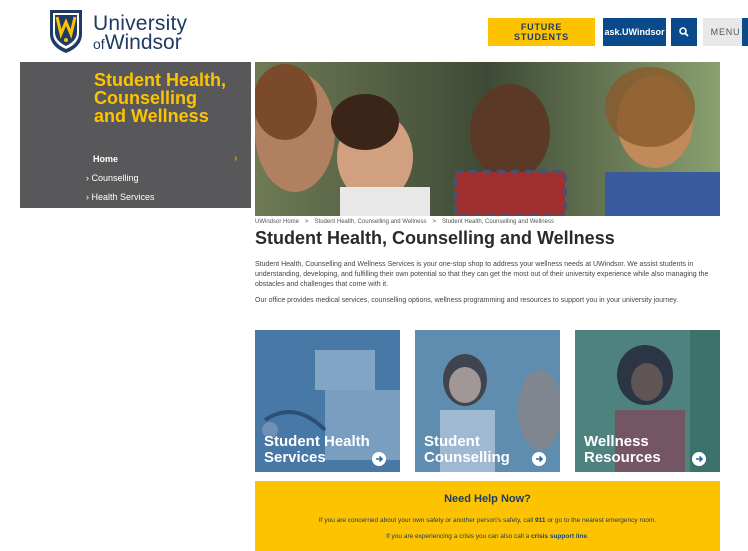  I want to click on crisis-support-line-link: crisis support line, so click(559, 536).